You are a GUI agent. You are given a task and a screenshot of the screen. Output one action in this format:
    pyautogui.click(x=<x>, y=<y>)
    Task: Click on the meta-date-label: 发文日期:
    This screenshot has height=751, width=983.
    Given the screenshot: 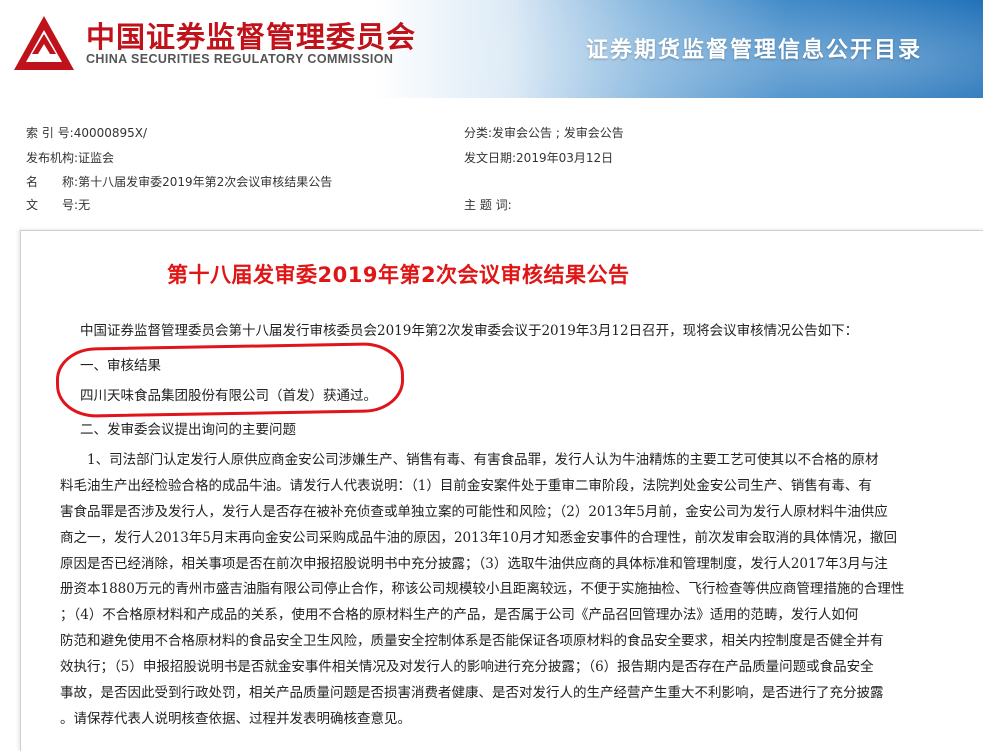 What is the action you would take?
    pyautogui.click(x=490, y=158)
    